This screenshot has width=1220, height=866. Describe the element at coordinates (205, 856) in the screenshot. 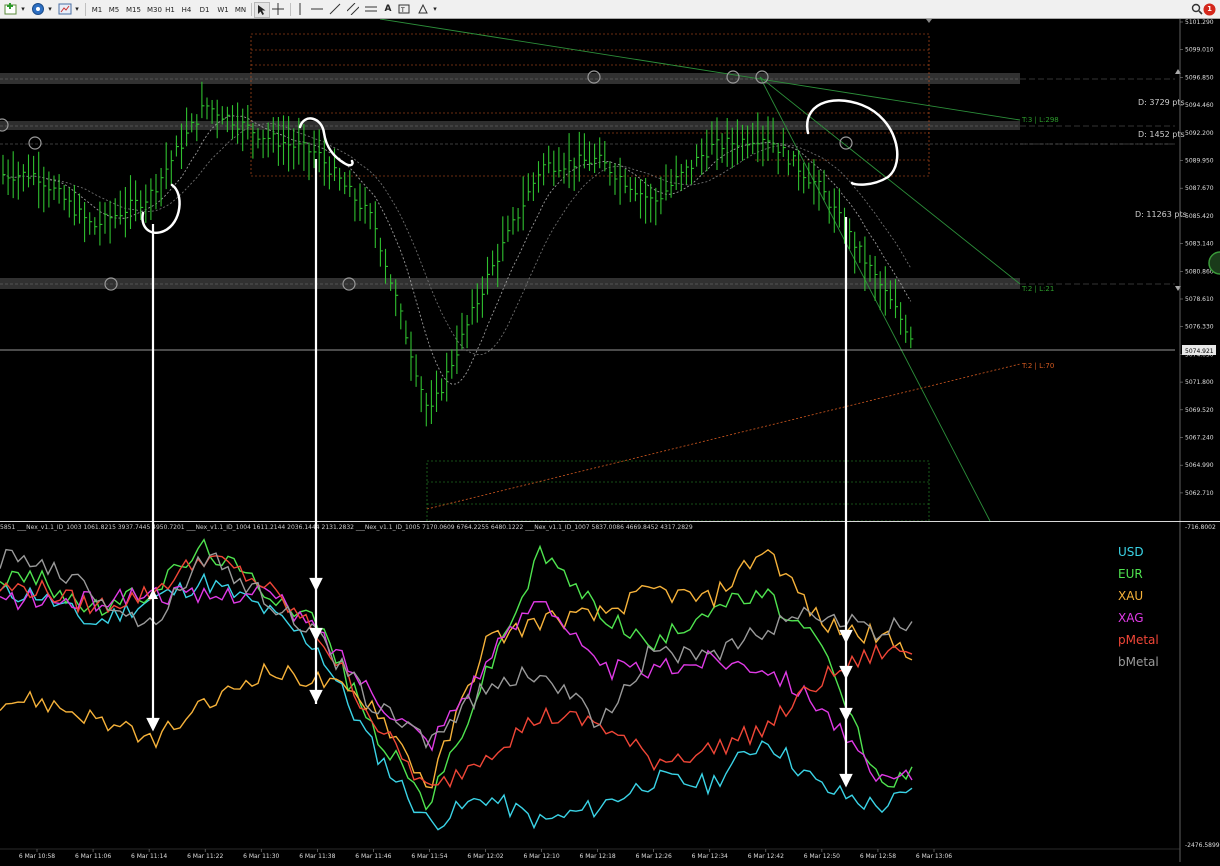

I see `time-tick-label: 6 Mar 11:22` at that location.